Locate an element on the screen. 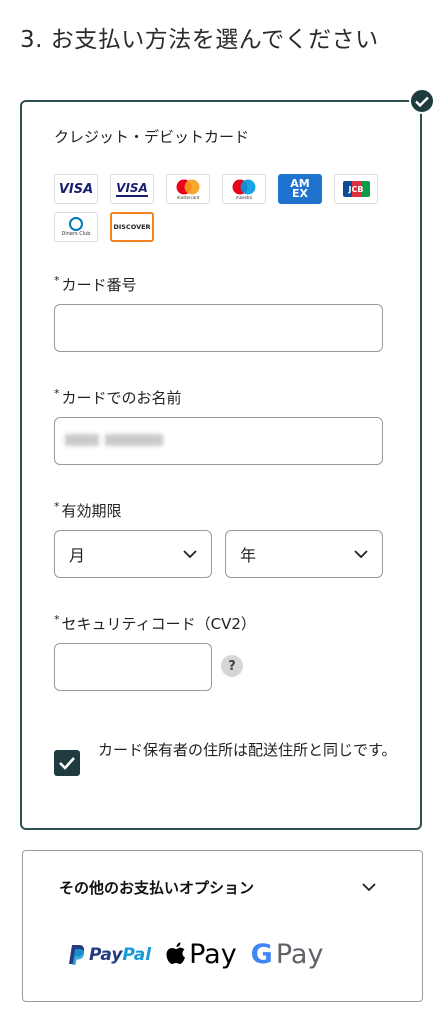 The width and height of the screenshot is (446, 1024). selected-check-icon is located at coordinates (422, 101).